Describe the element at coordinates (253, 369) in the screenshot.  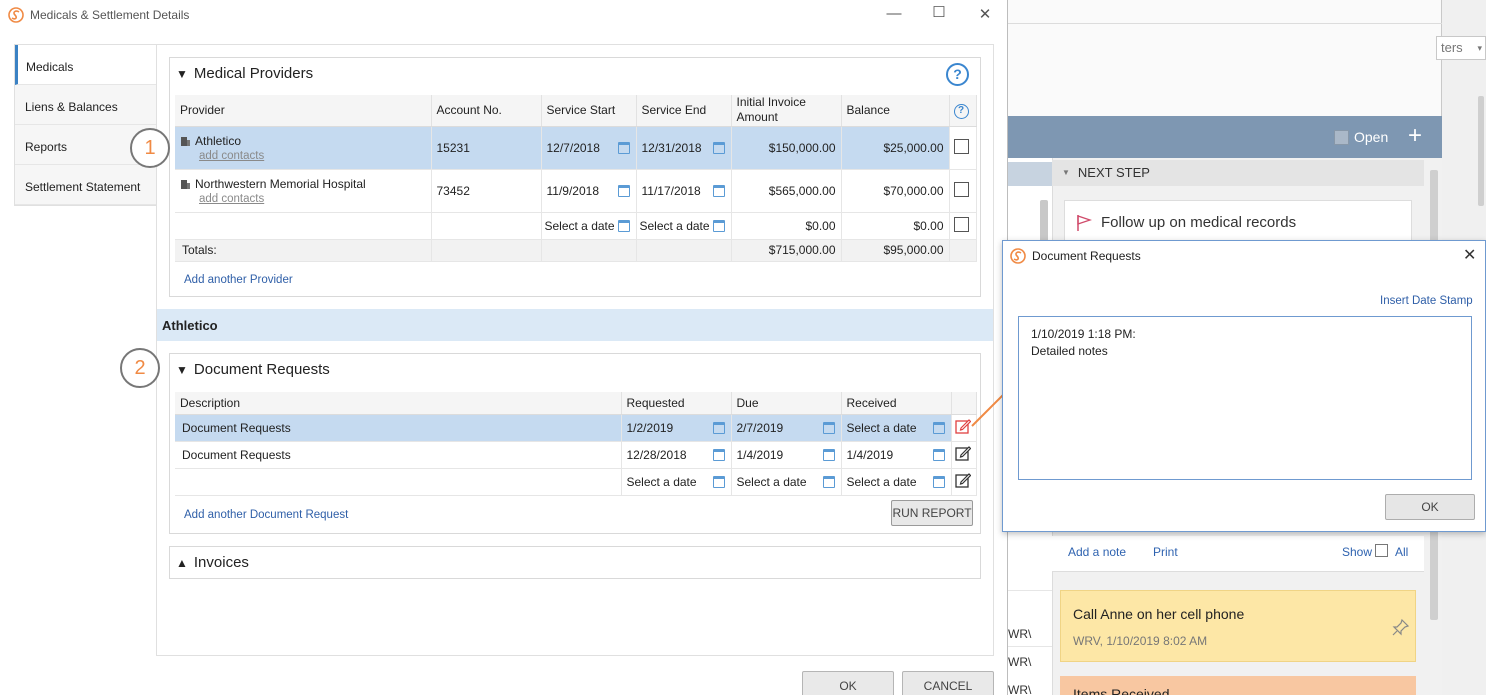
I see `document-requests-header: ▼ Document Requests` at that location.